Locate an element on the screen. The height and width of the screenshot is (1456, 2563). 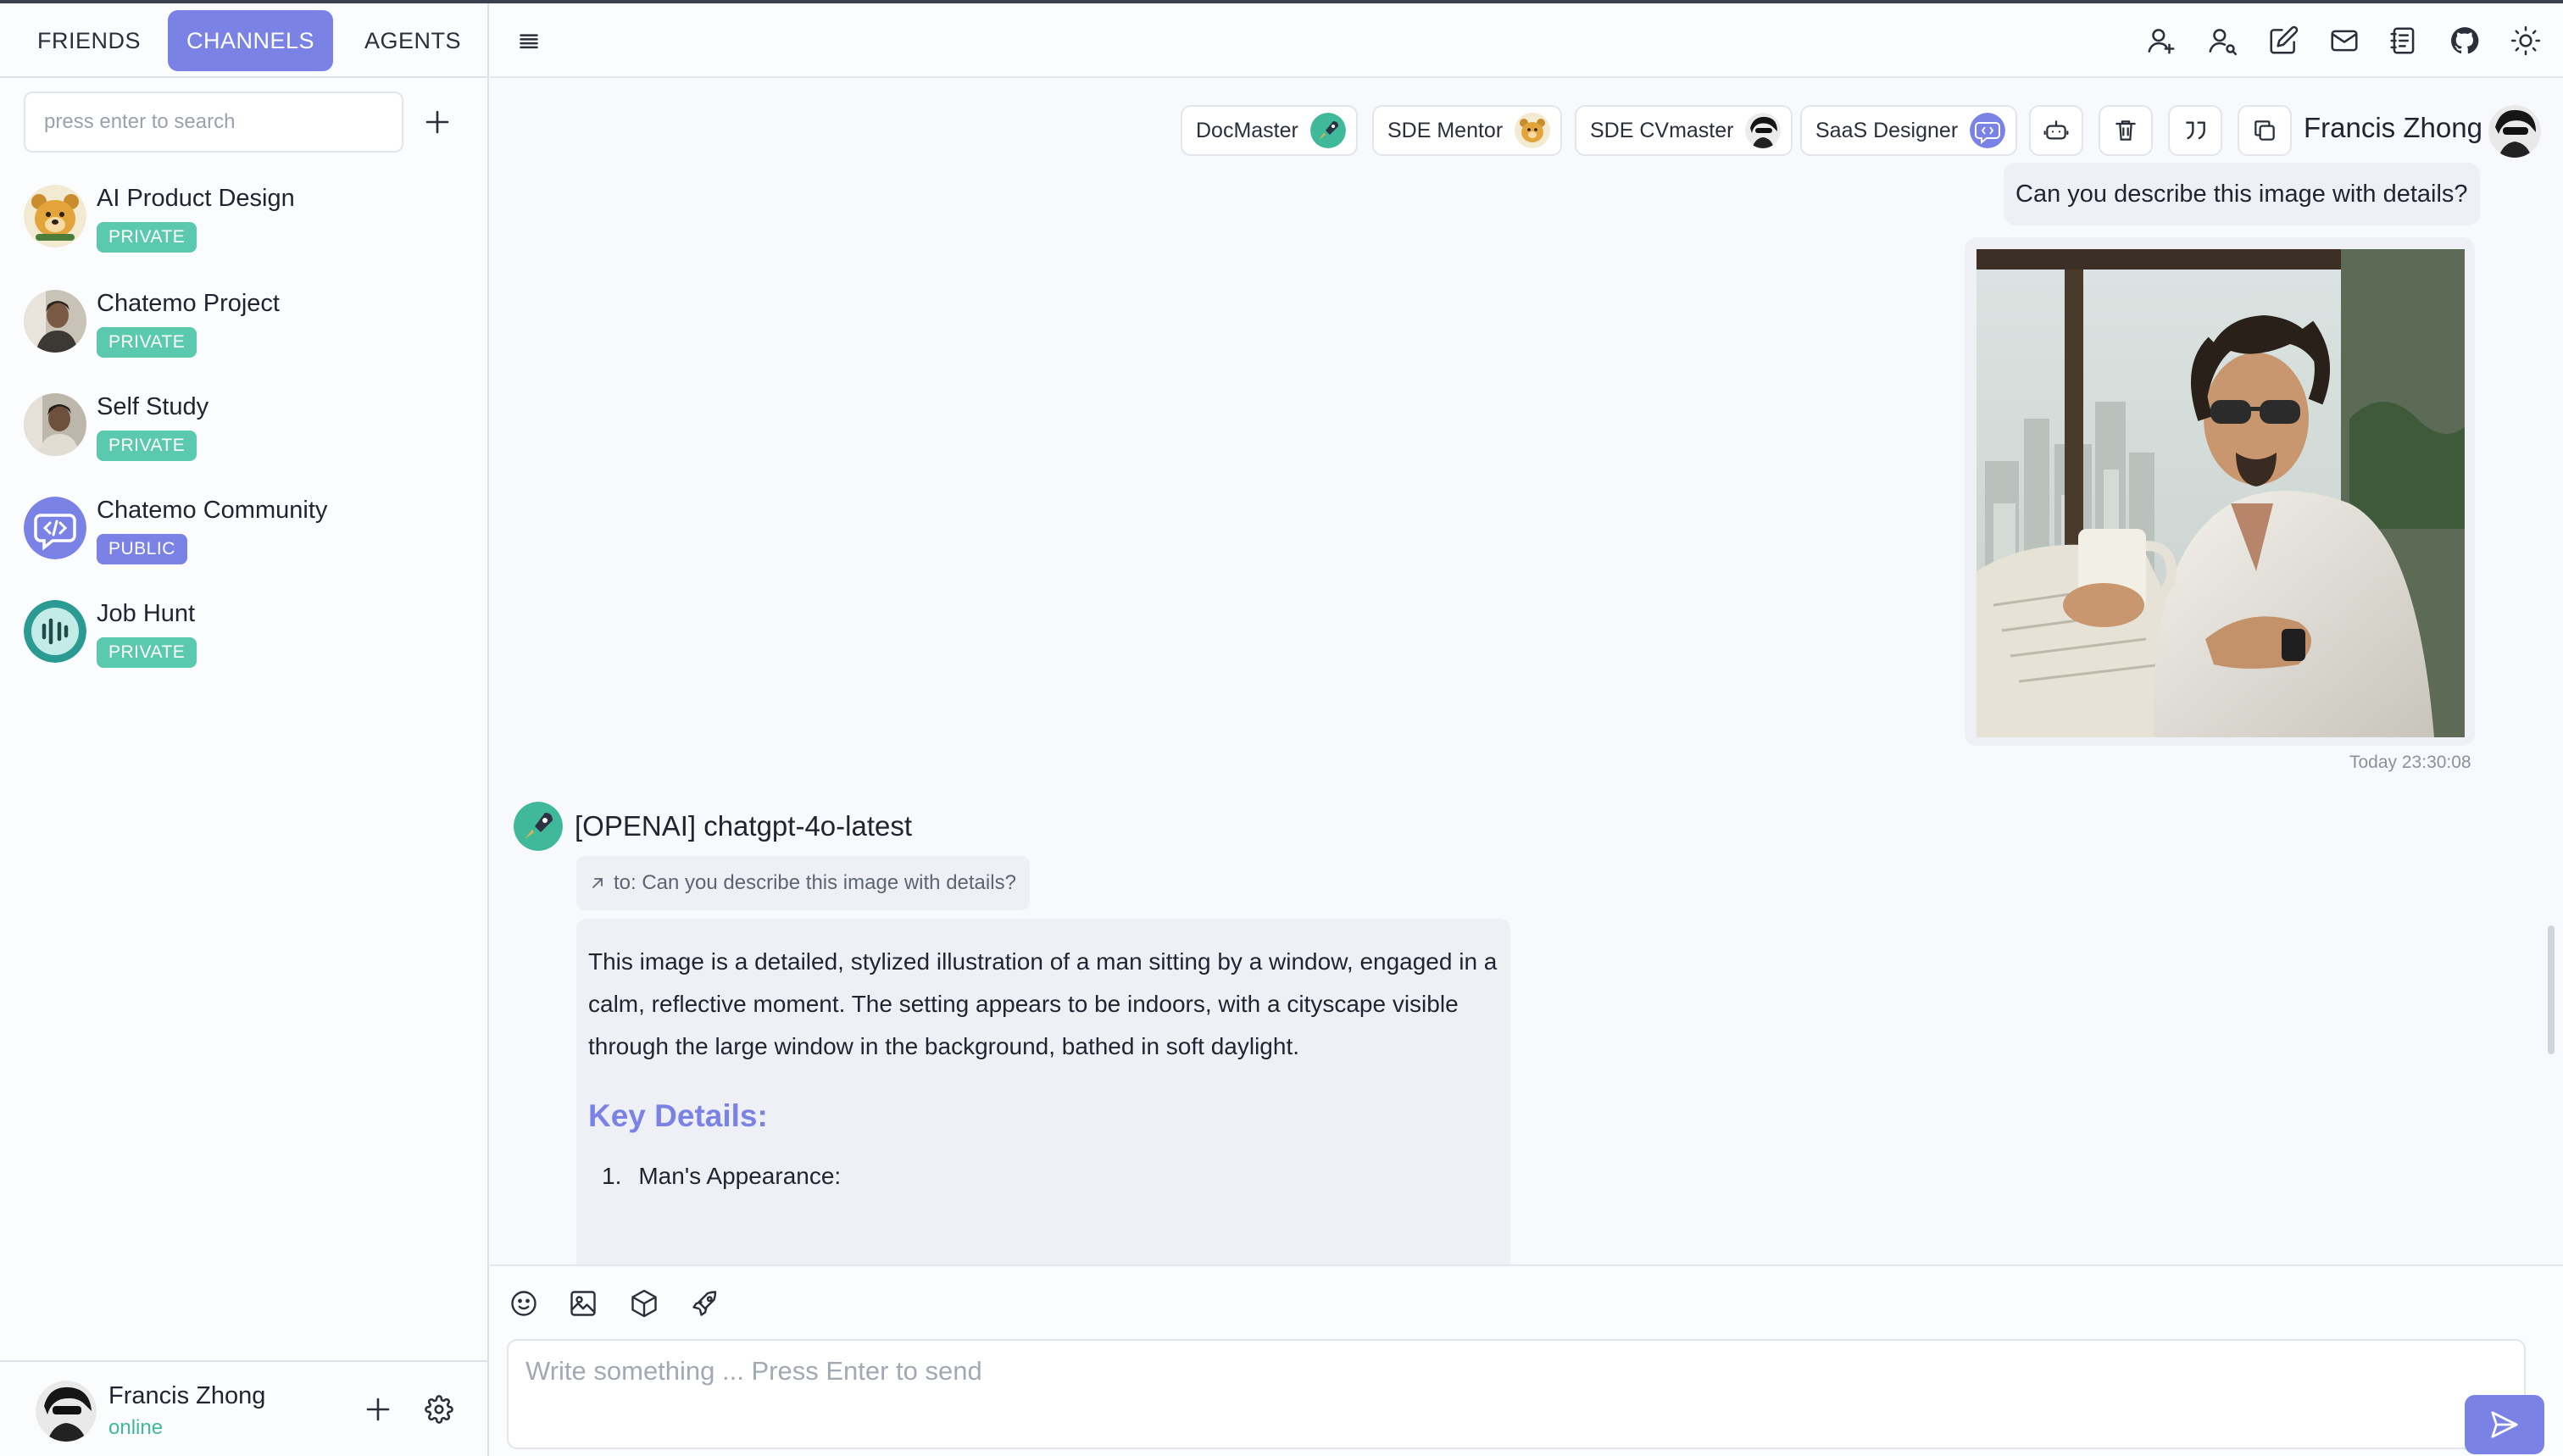
chat-user-name: Francis Zhong is located at coordinates (2393, 128).